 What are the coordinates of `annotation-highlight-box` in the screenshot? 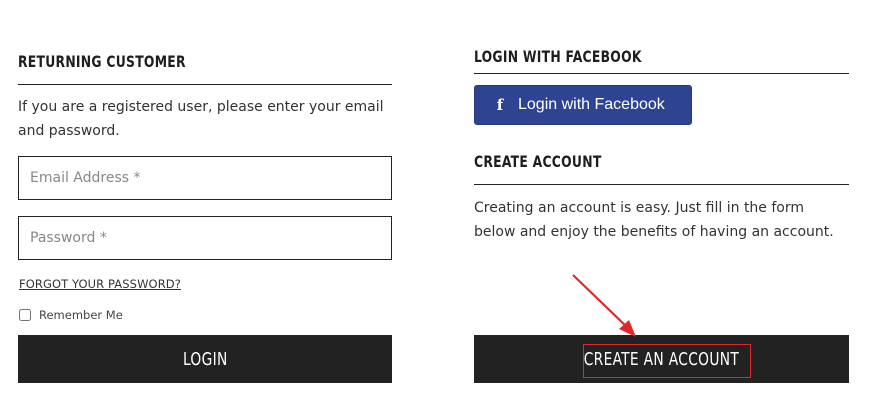 It's located at (667, 361).